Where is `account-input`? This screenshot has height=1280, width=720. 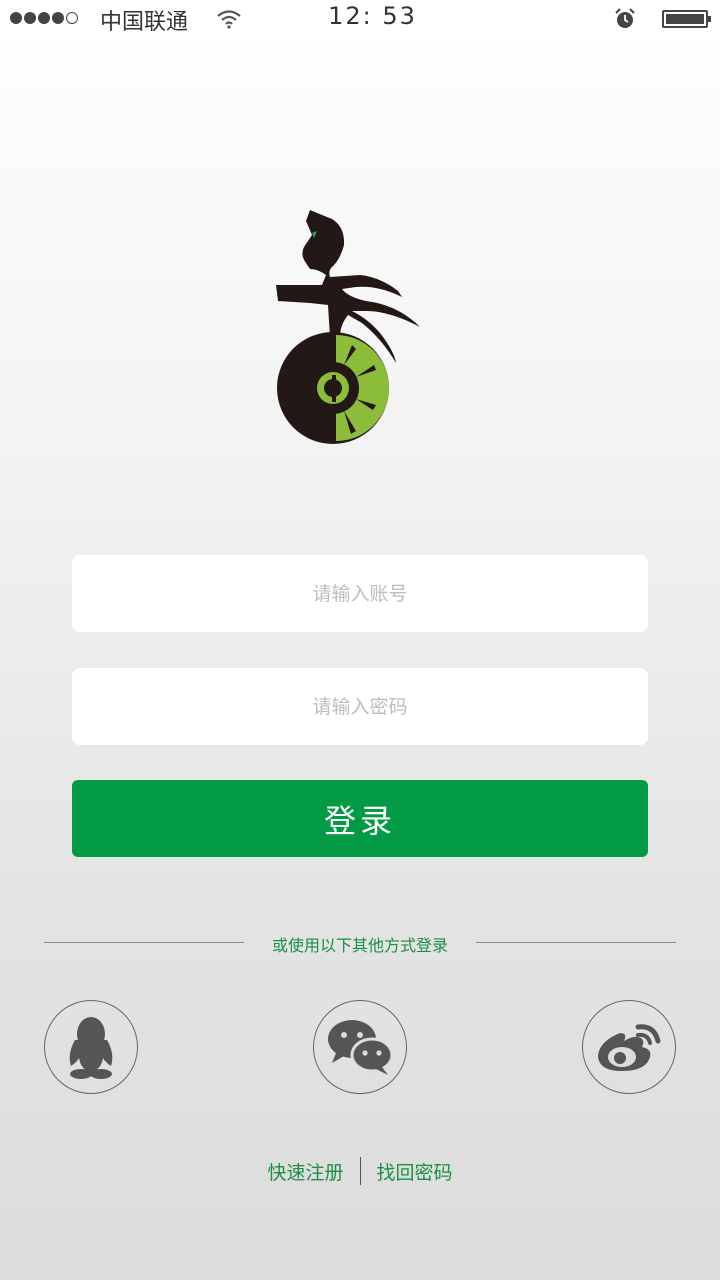 account-input is located at coordinates (360, 593).